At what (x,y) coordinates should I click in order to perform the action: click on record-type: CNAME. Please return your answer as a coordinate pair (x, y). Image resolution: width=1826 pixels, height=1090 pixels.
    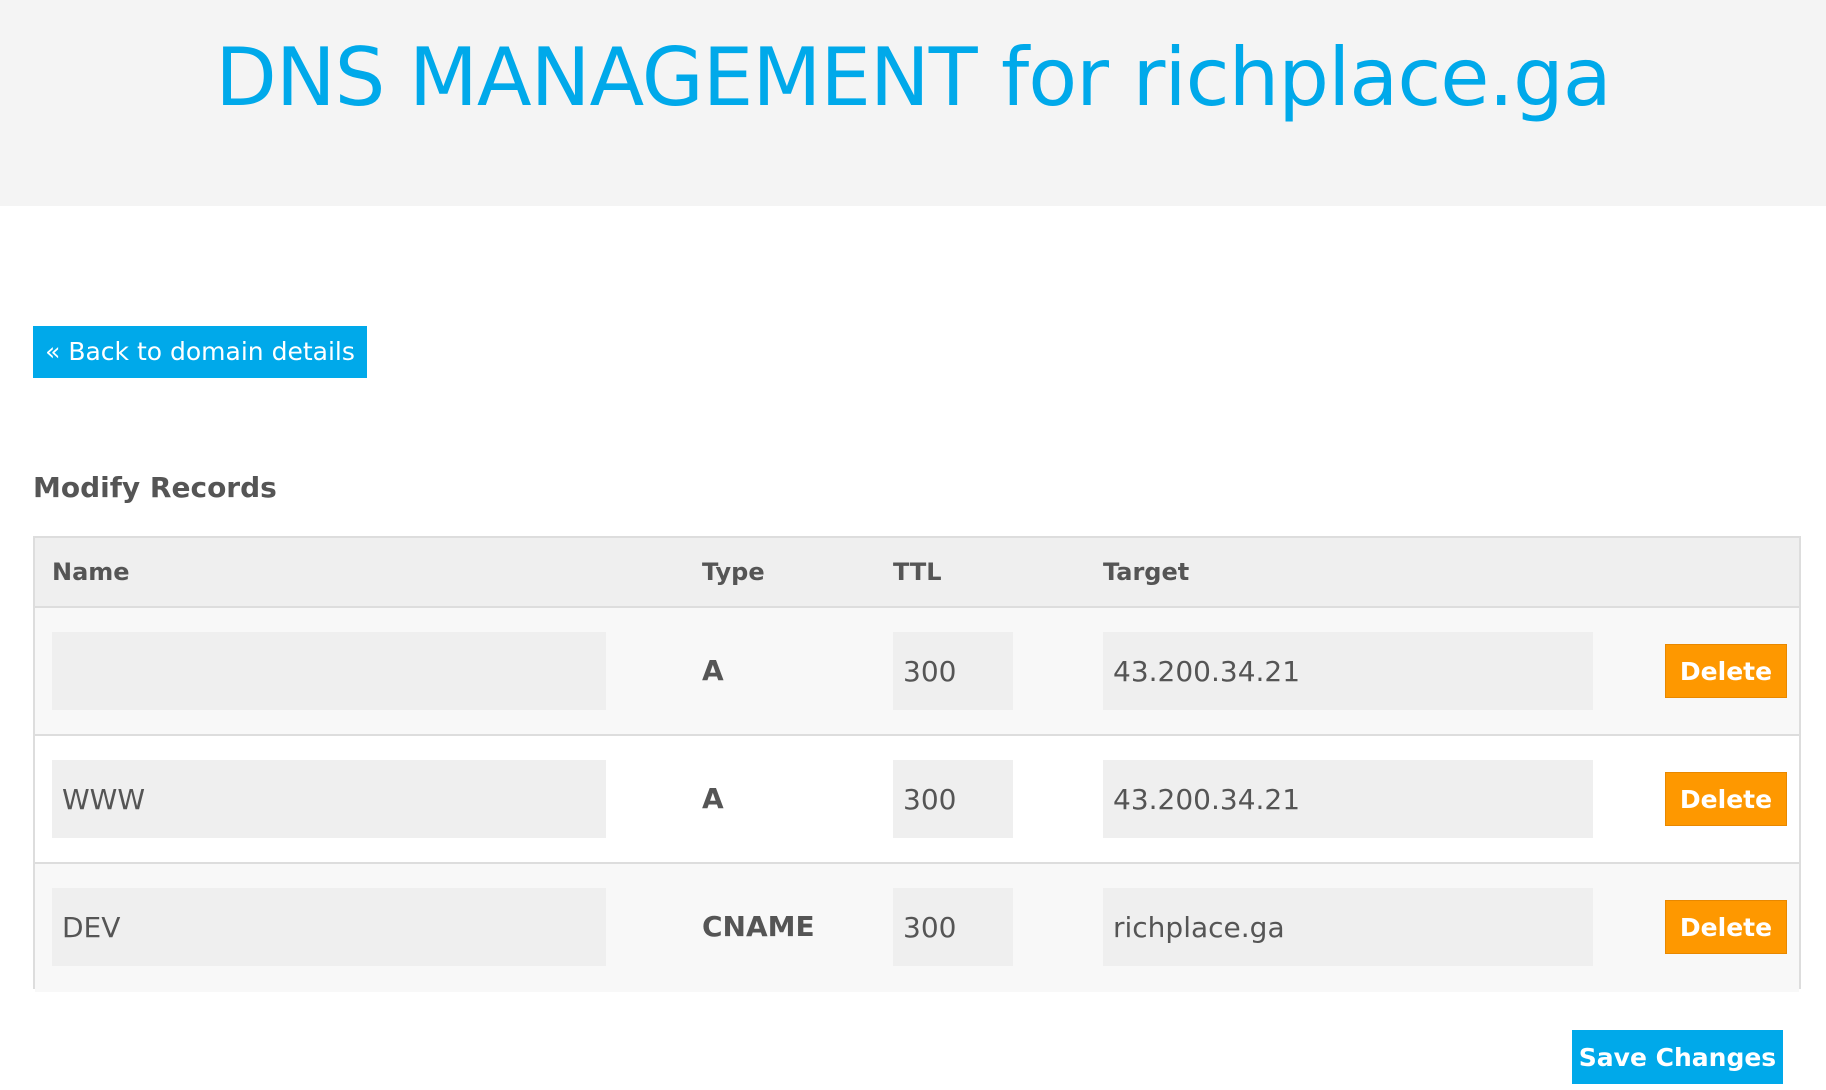
    Looking at the image, I should click on (758, 926).